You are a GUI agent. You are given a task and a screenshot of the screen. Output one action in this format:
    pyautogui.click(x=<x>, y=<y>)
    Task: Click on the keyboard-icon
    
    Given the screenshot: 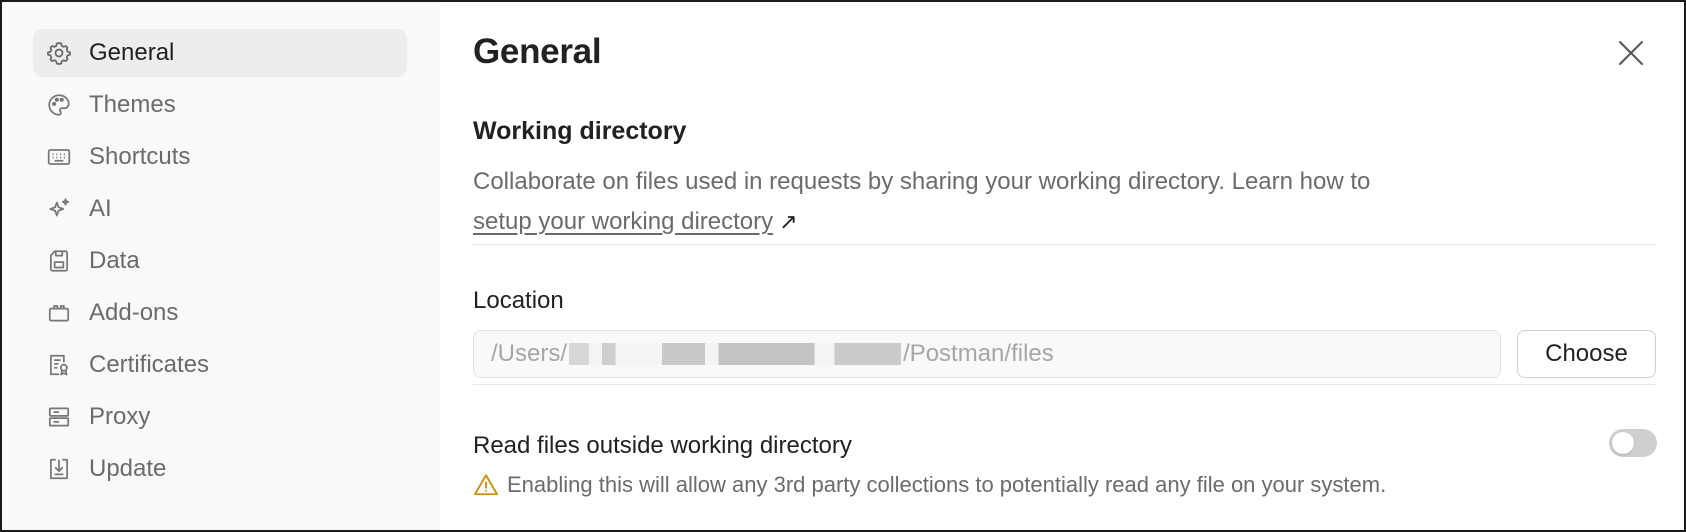 What is the action you would take?
    pyautogui.click(x=59, y=157)
    